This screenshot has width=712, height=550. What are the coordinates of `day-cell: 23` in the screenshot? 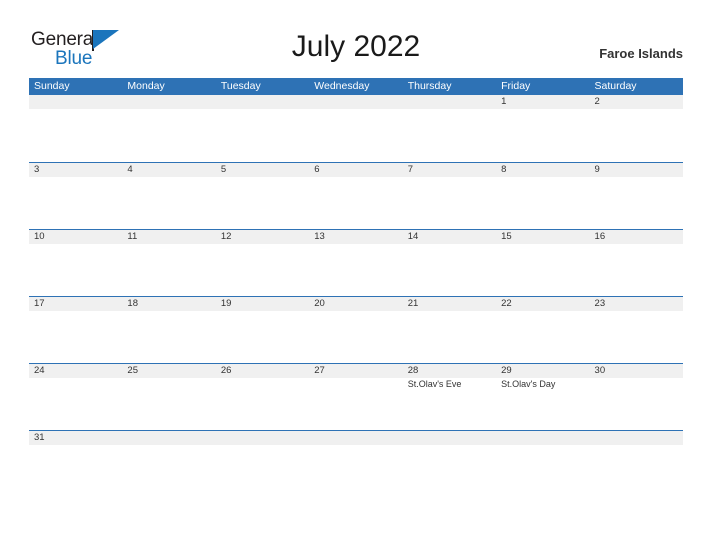 It's located at (636, 330).